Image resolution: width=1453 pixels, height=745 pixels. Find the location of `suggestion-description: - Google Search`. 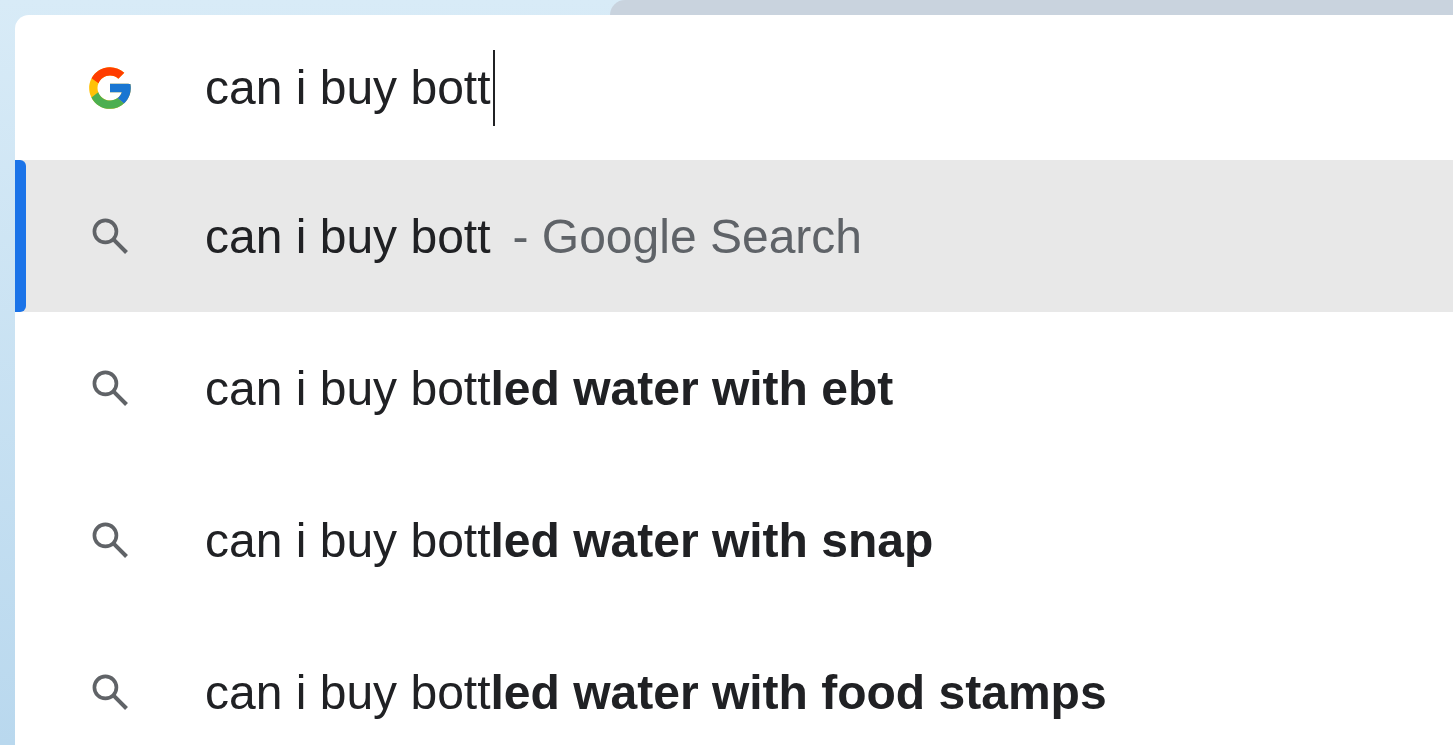

suggestion-description: - Google Search is located at coordinates (687, 236).